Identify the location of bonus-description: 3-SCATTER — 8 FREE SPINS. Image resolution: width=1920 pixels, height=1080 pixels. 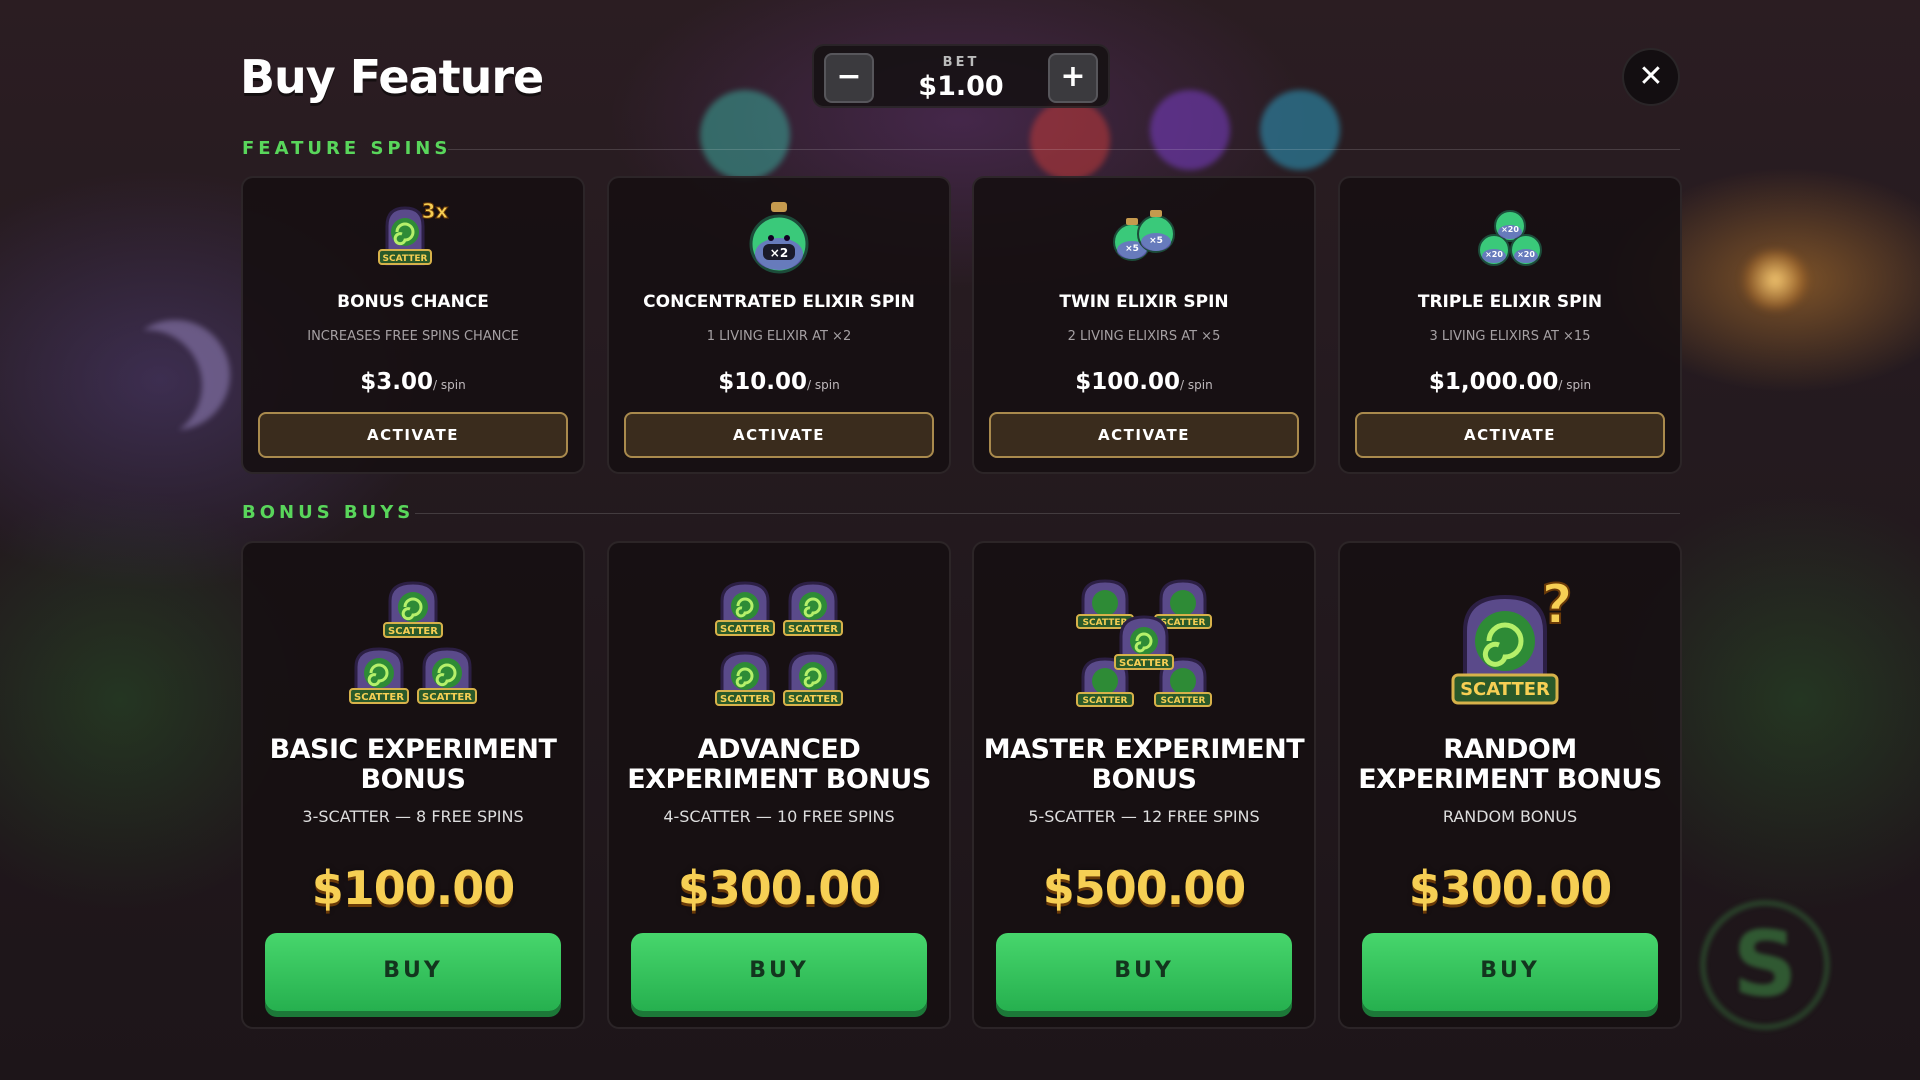
(413, 816).